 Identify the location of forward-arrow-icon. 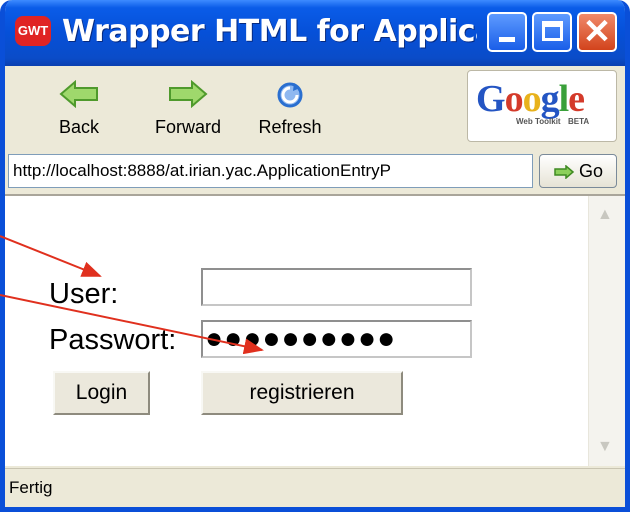
(188, 94).